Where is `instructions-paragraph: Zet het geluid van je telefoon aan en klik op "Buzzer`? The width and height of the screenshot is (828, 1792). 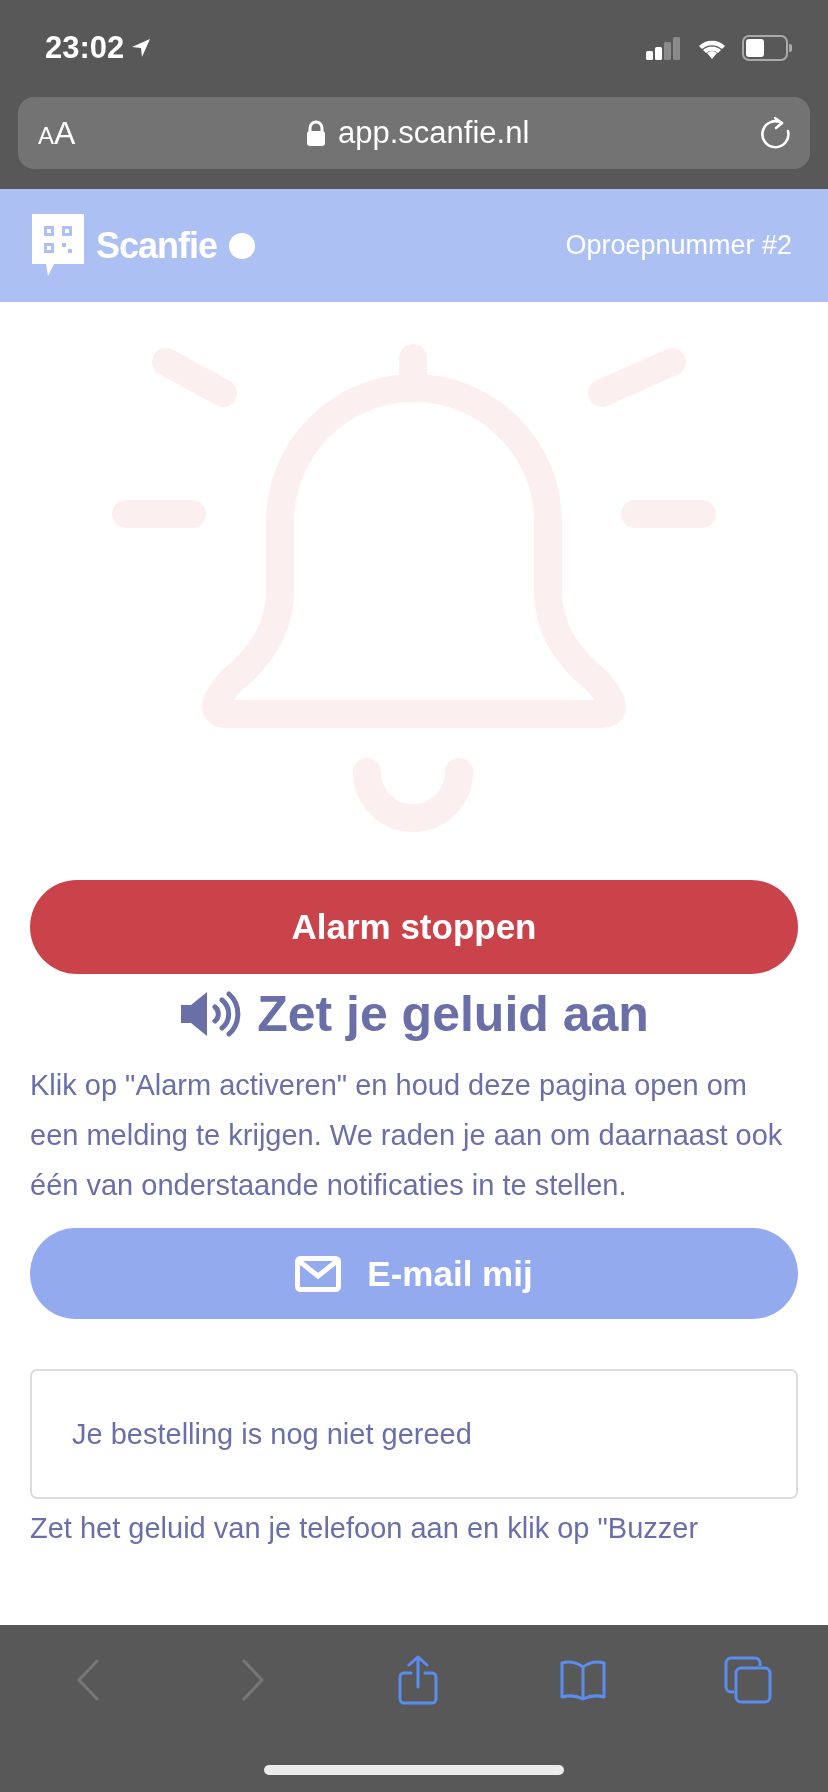
instructions-paragraph: Zet het geluid van je telefoon aan en klik op "Buzzer is located at coordinates (365, 1528).